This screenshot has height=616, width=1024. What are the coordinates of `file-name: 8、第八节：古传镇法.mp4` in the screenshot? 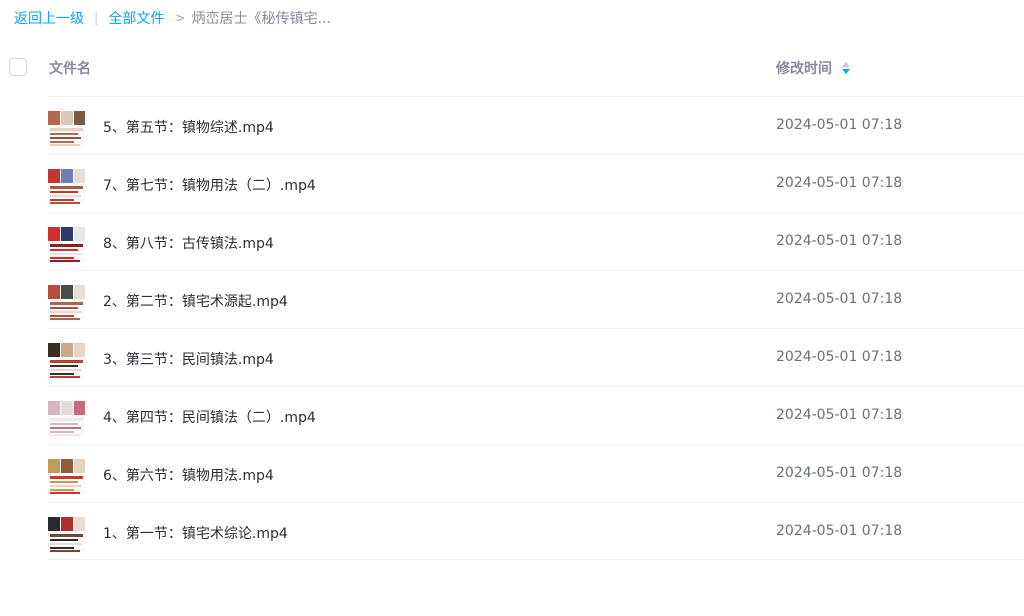 It's located at (188, 243).